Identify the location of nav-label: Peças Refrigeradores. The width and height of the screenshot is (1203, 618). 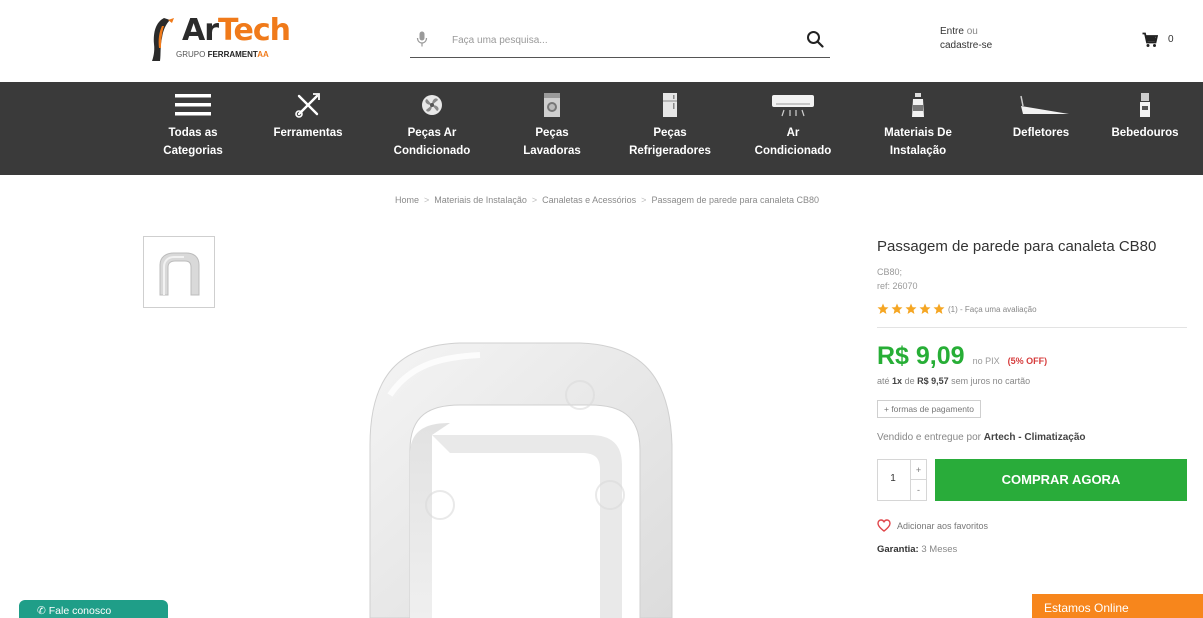
(670, 142).